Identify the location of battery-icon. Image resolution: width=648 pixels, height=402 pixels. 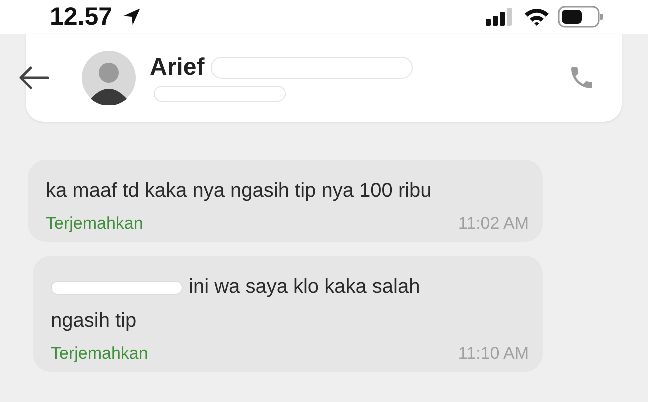
(581, 17).